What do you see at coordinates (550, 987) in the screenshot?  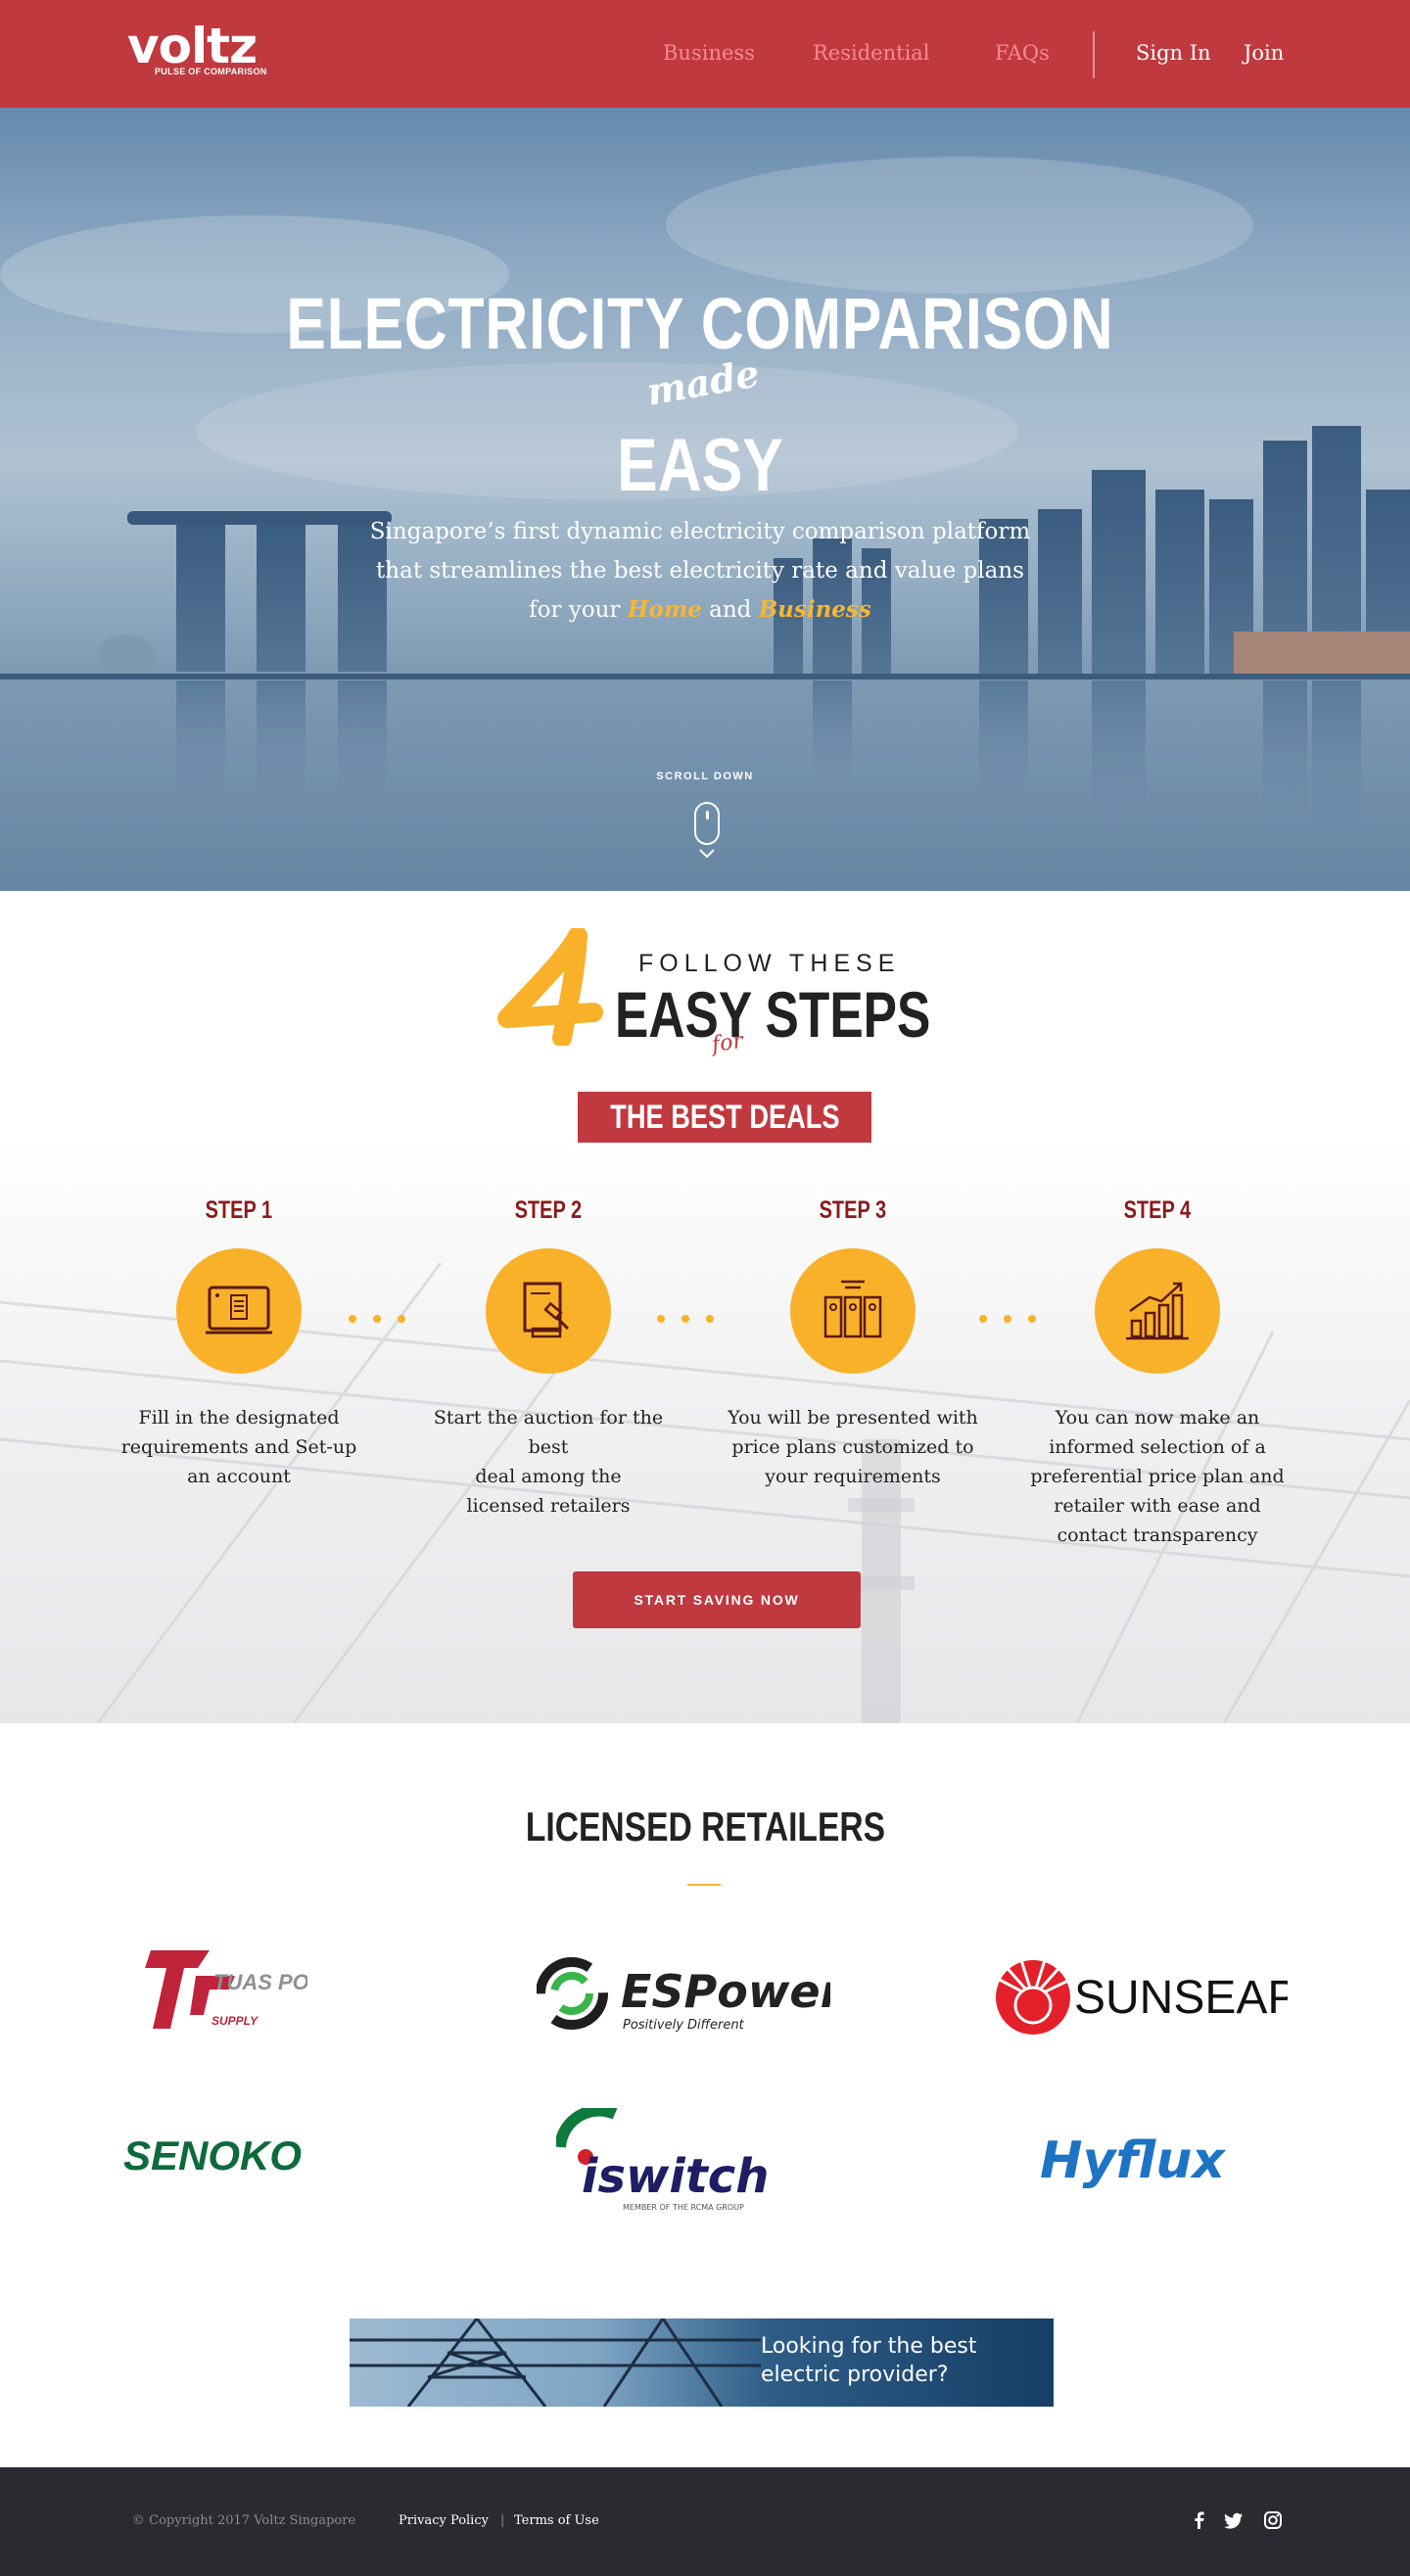 I see `big-four-script-numeral` at bounding box center [550, 987].